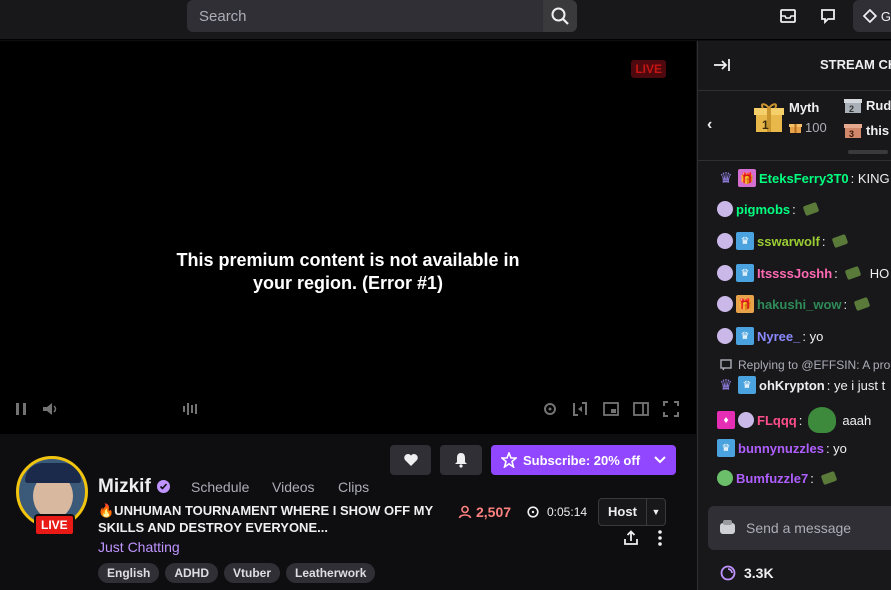 The image size is (891, 590). Describe the element at coordinates (623, 512) in the screenshot. I see `host-label: Host` at that location.